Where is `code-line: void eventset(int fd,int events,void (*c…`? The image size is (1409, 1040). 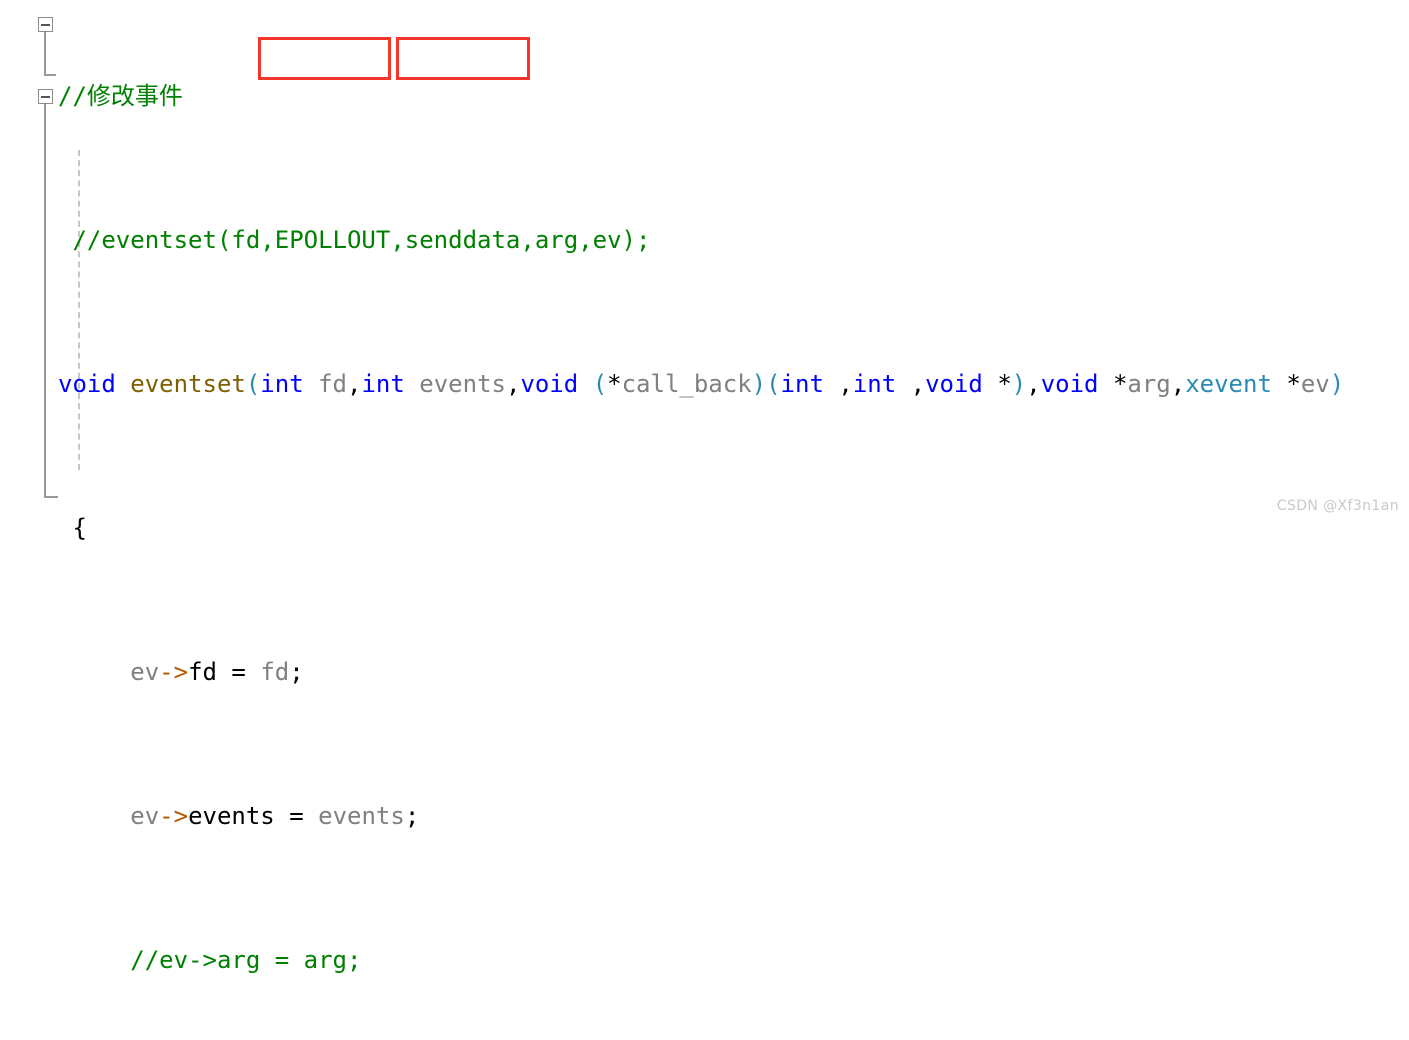
code-line: void eventset(int fd,int events,void (*c… is located at coordinates (704, 384).